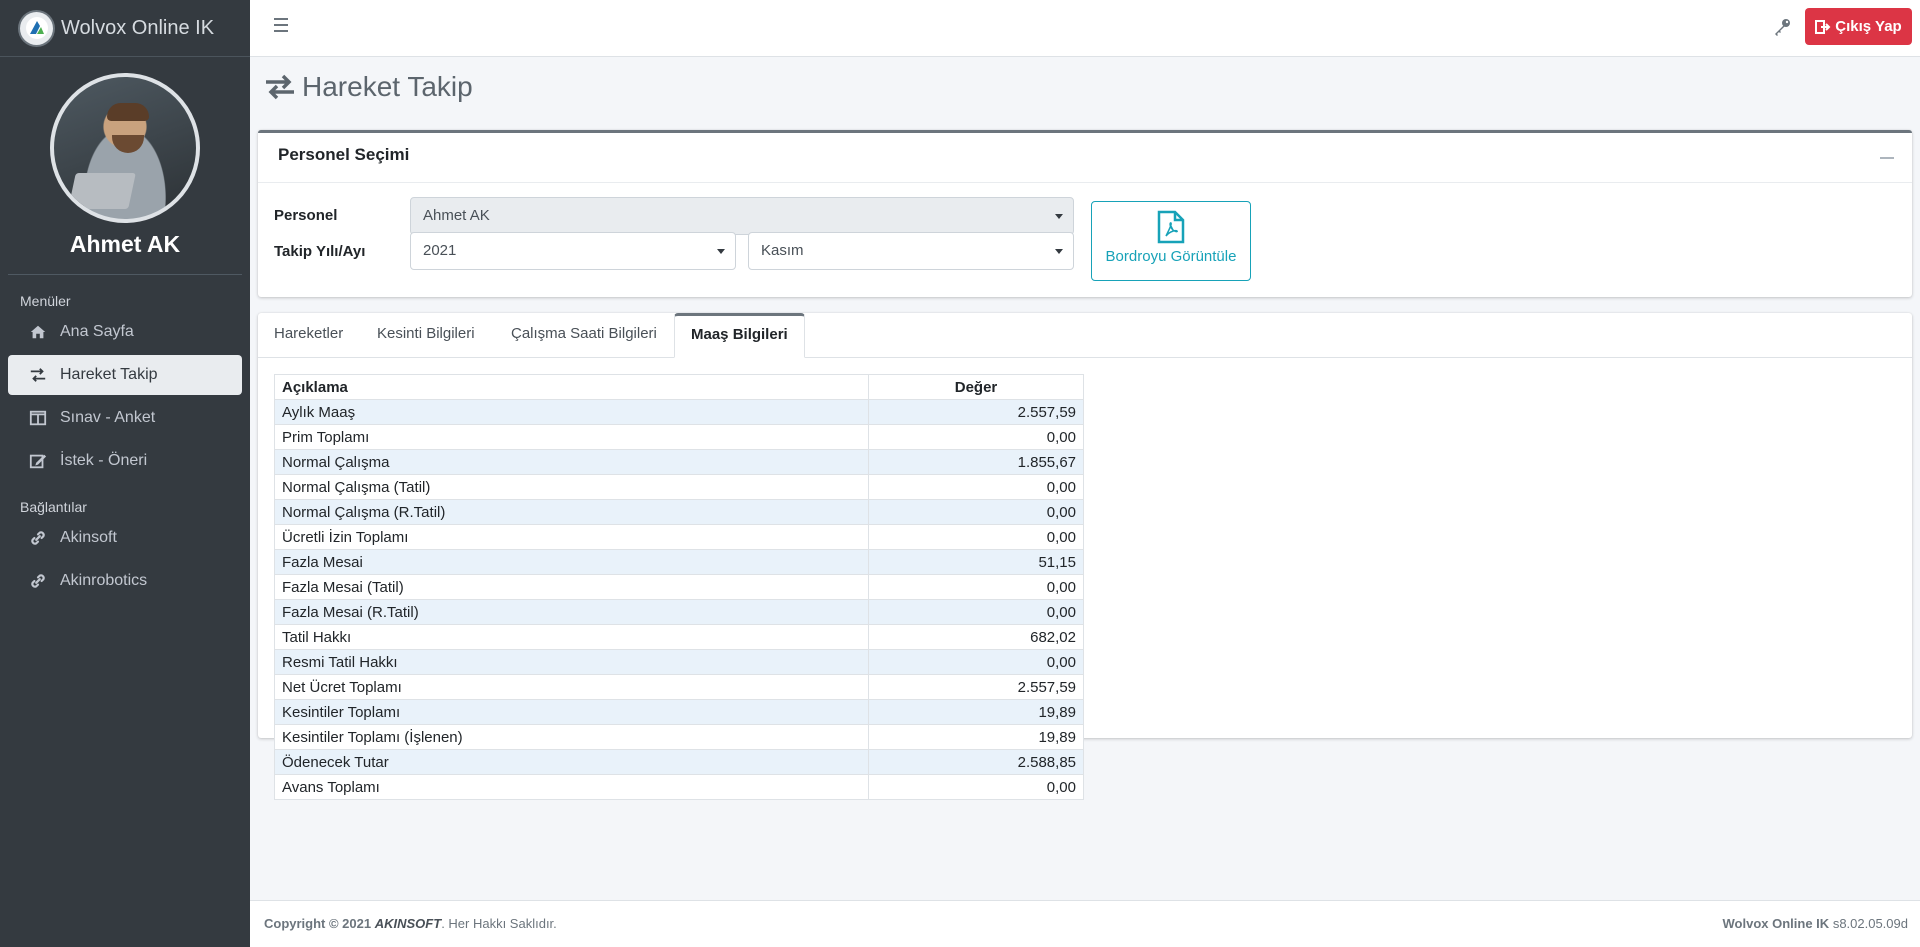 This screenshot has width=1920, height=947. Describe the element at coordinates (104, 460) in the screenshot. I see `sidebar-item-label: İstek - Öneri` at that location.